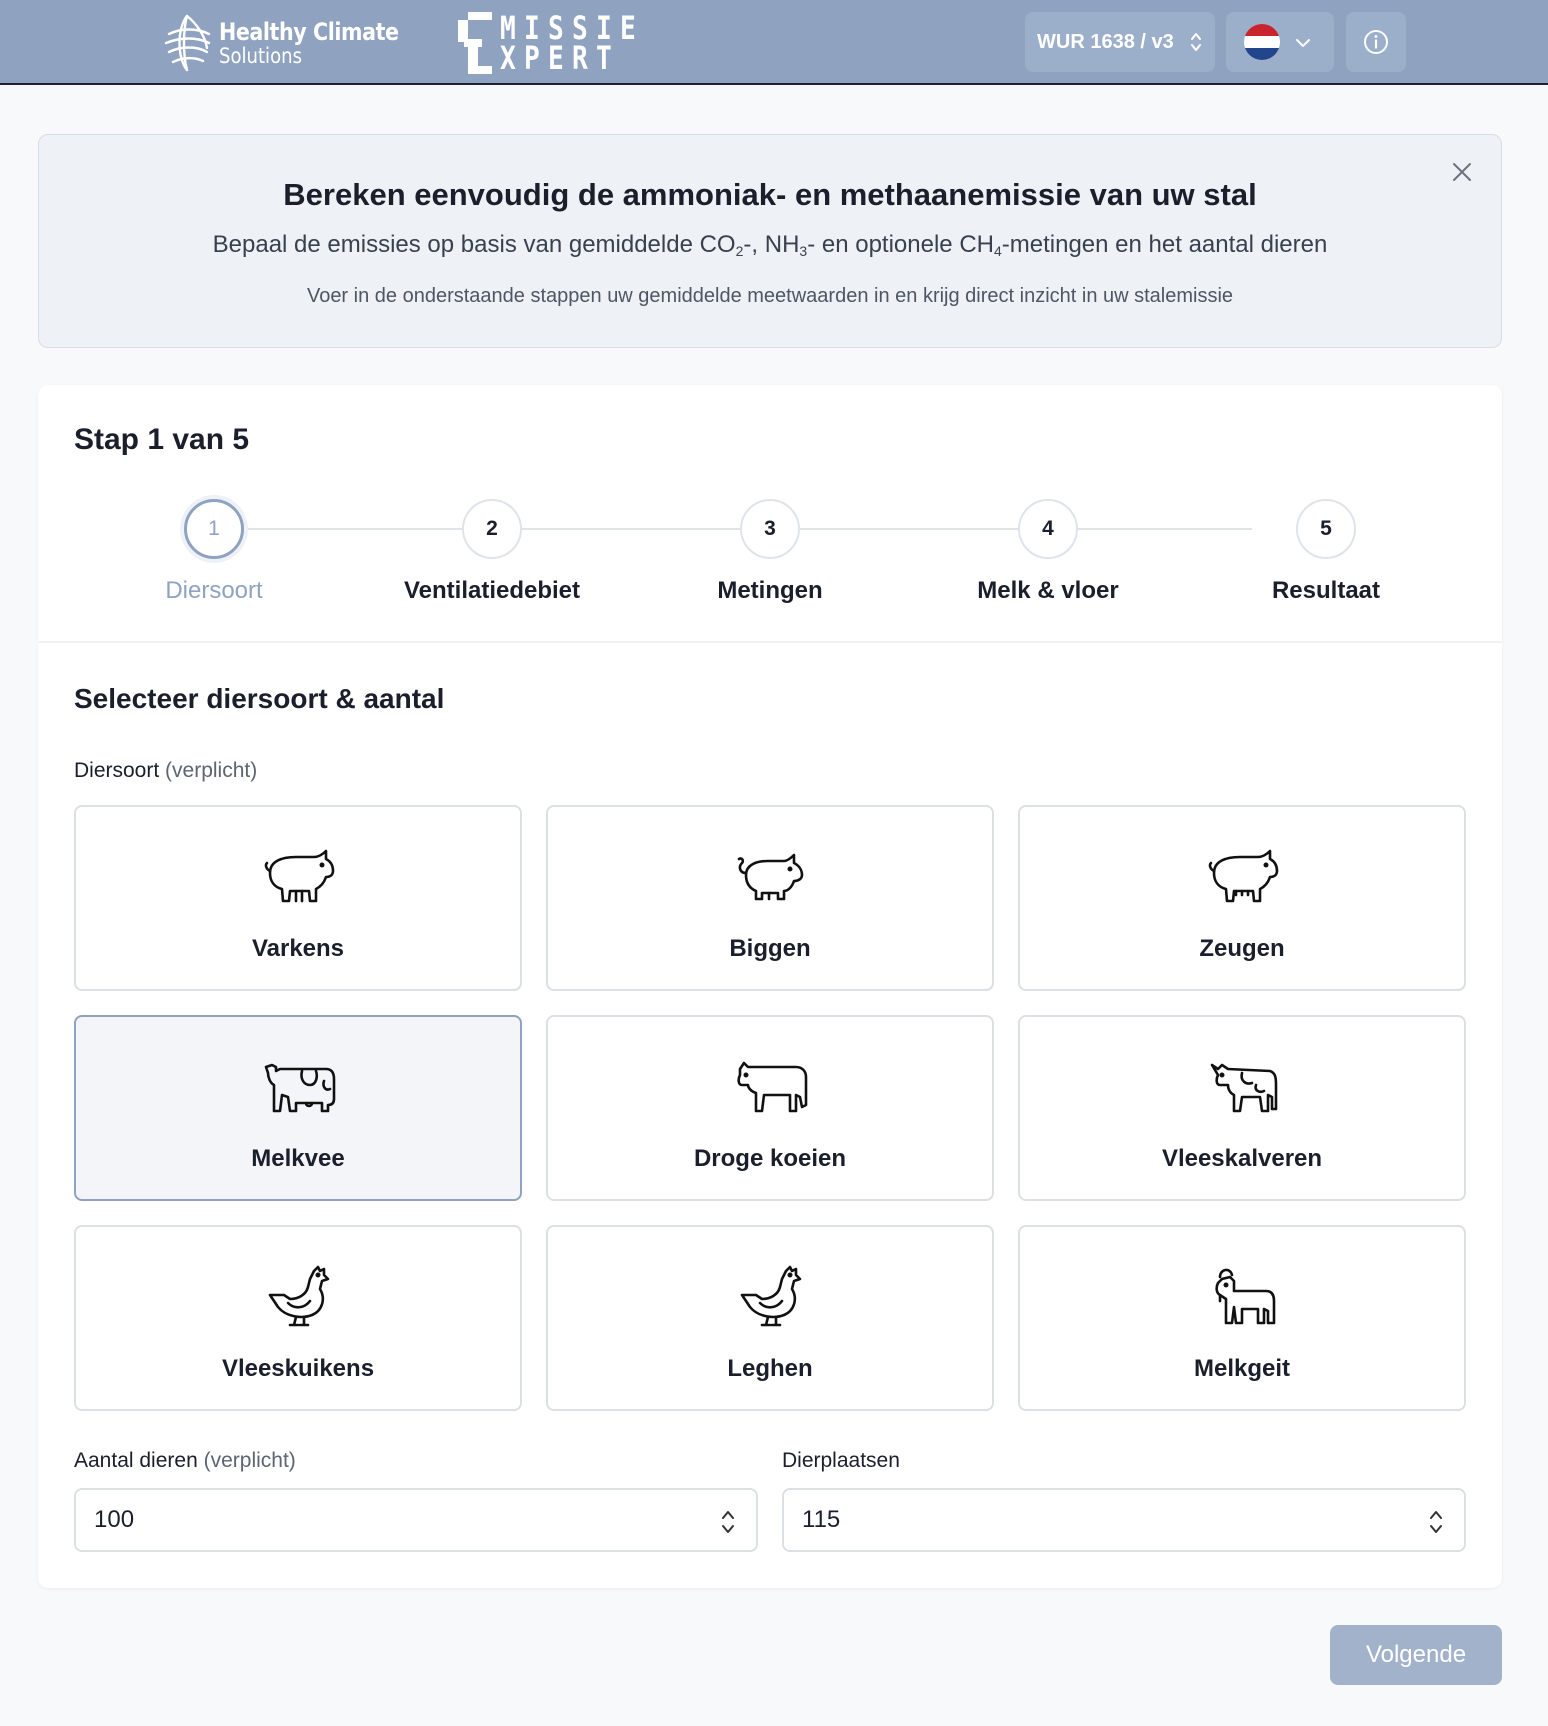 The image size is (1548, 1726). Describe the element at coordinates (1244, 1088) in the screenshot. I see `calf-icon` at that location.